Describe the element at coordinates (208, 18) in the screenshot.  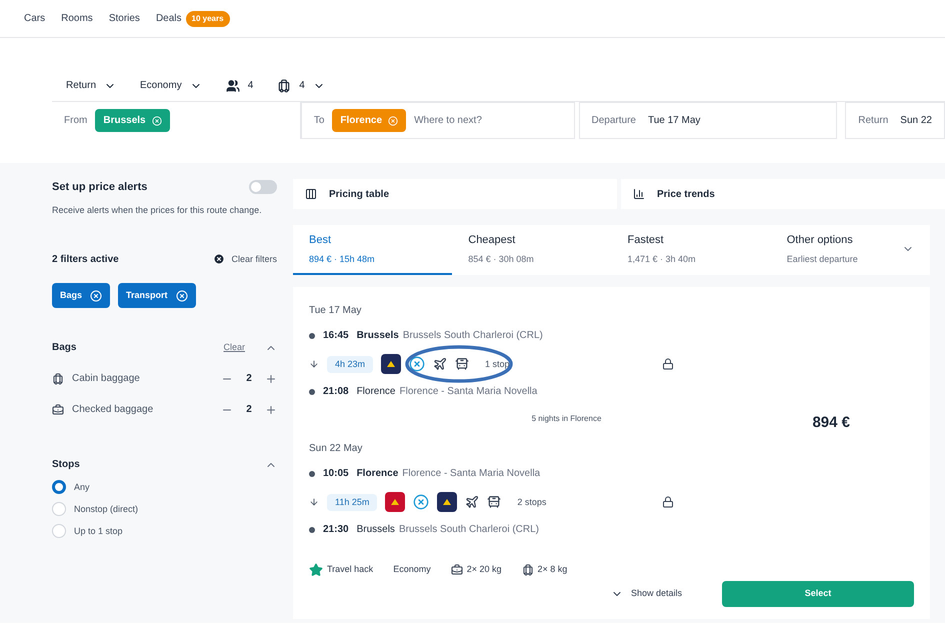
I see `nav-badge: 10 years` at that location.